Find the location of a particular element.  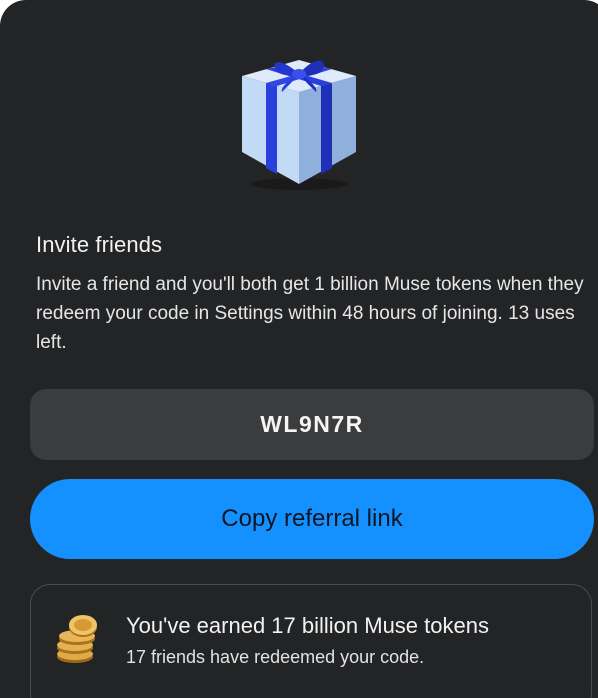

referral-code-box: WL9N7R is located at coordinates (312, 424).